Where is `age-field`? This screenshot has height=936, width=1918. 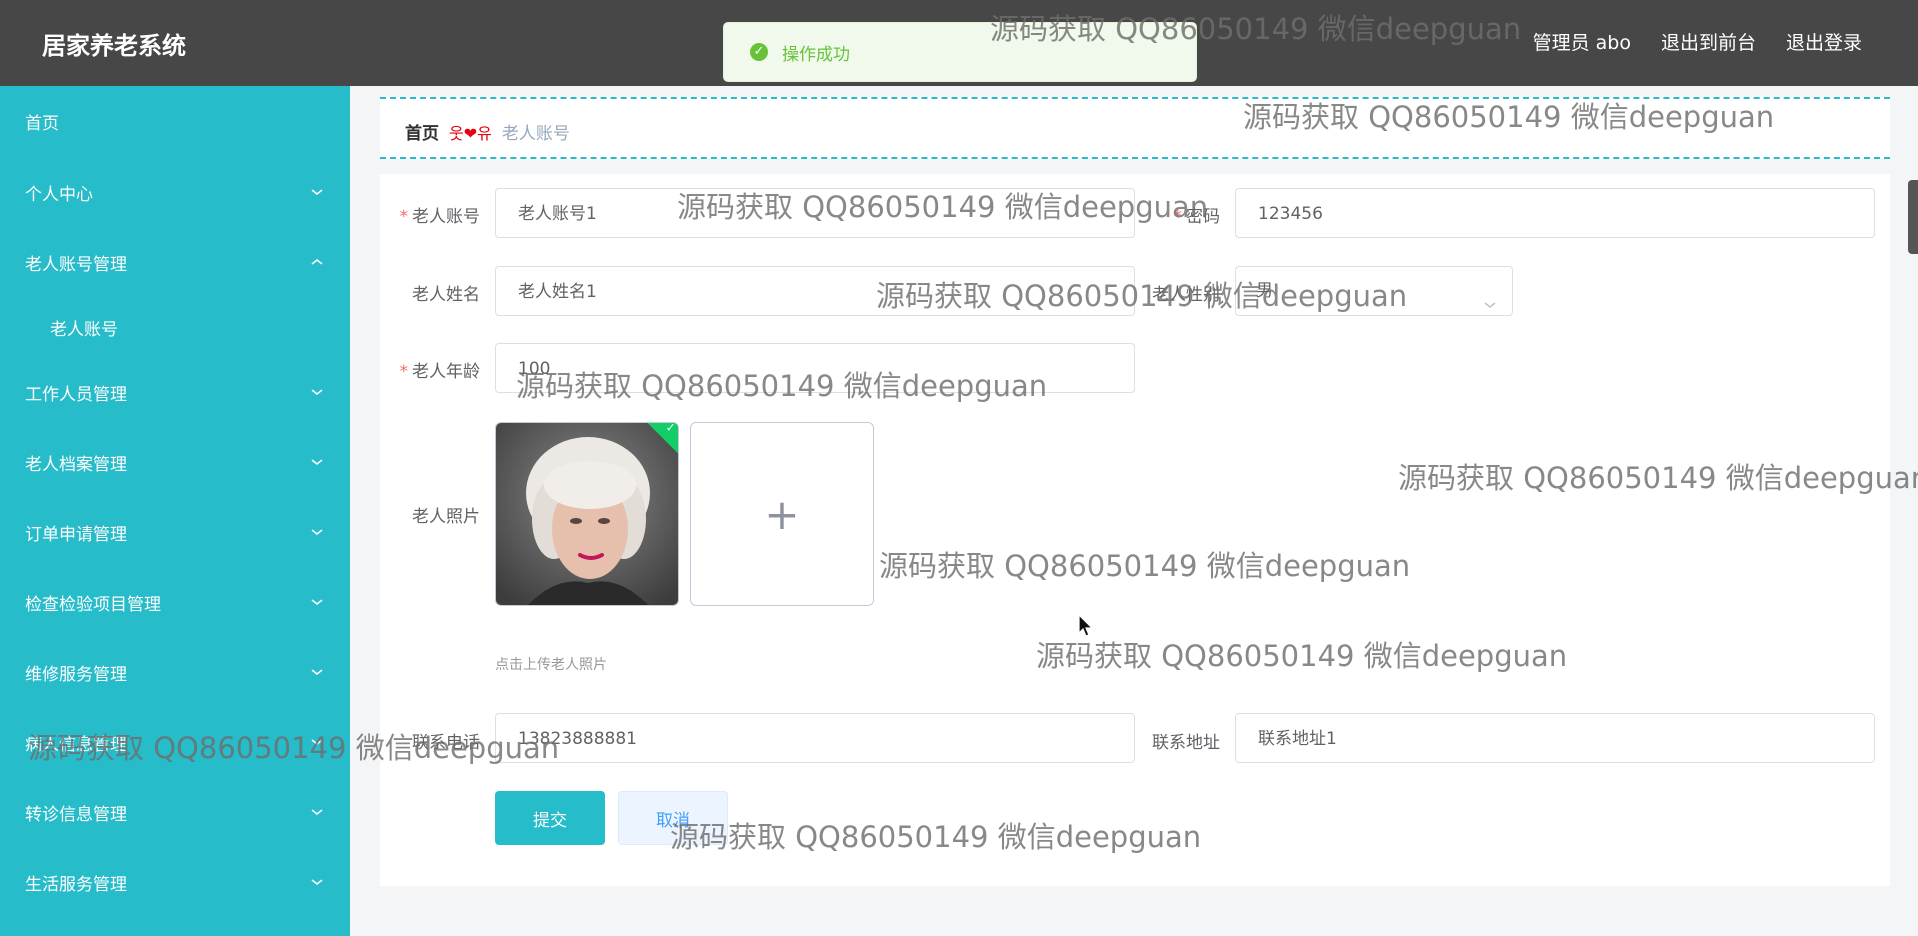 age-field is located at coordinates (815, 368).